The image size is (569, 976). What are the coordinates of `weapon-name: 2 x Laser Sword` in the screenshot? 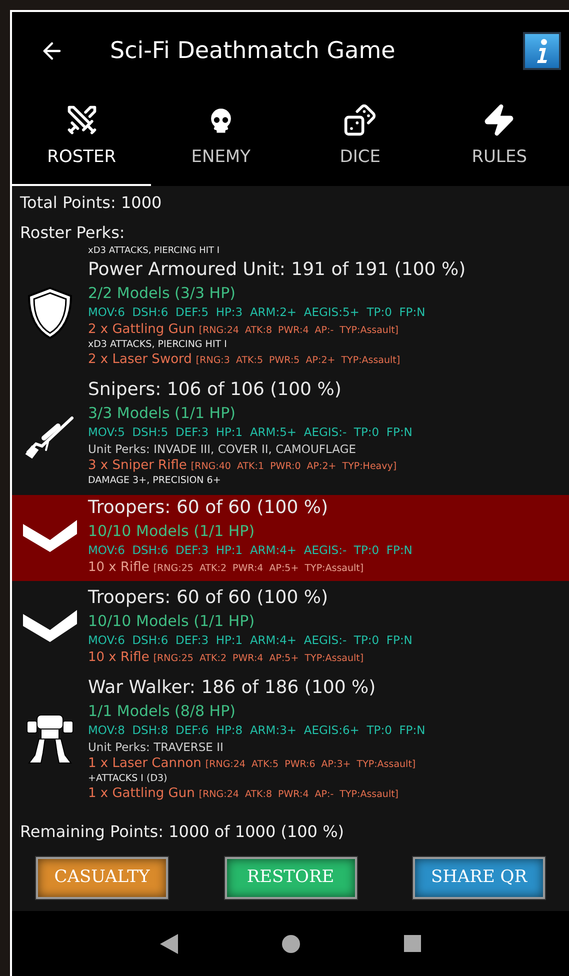 It's located at (140, 359).